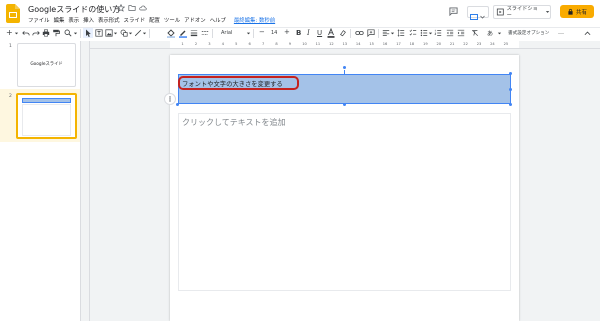 The width and height of the screenshot is (600, 321). Describe the element at coordinates (510, 73) in the screenshot. I see `resize-handle-top-right` at that location.